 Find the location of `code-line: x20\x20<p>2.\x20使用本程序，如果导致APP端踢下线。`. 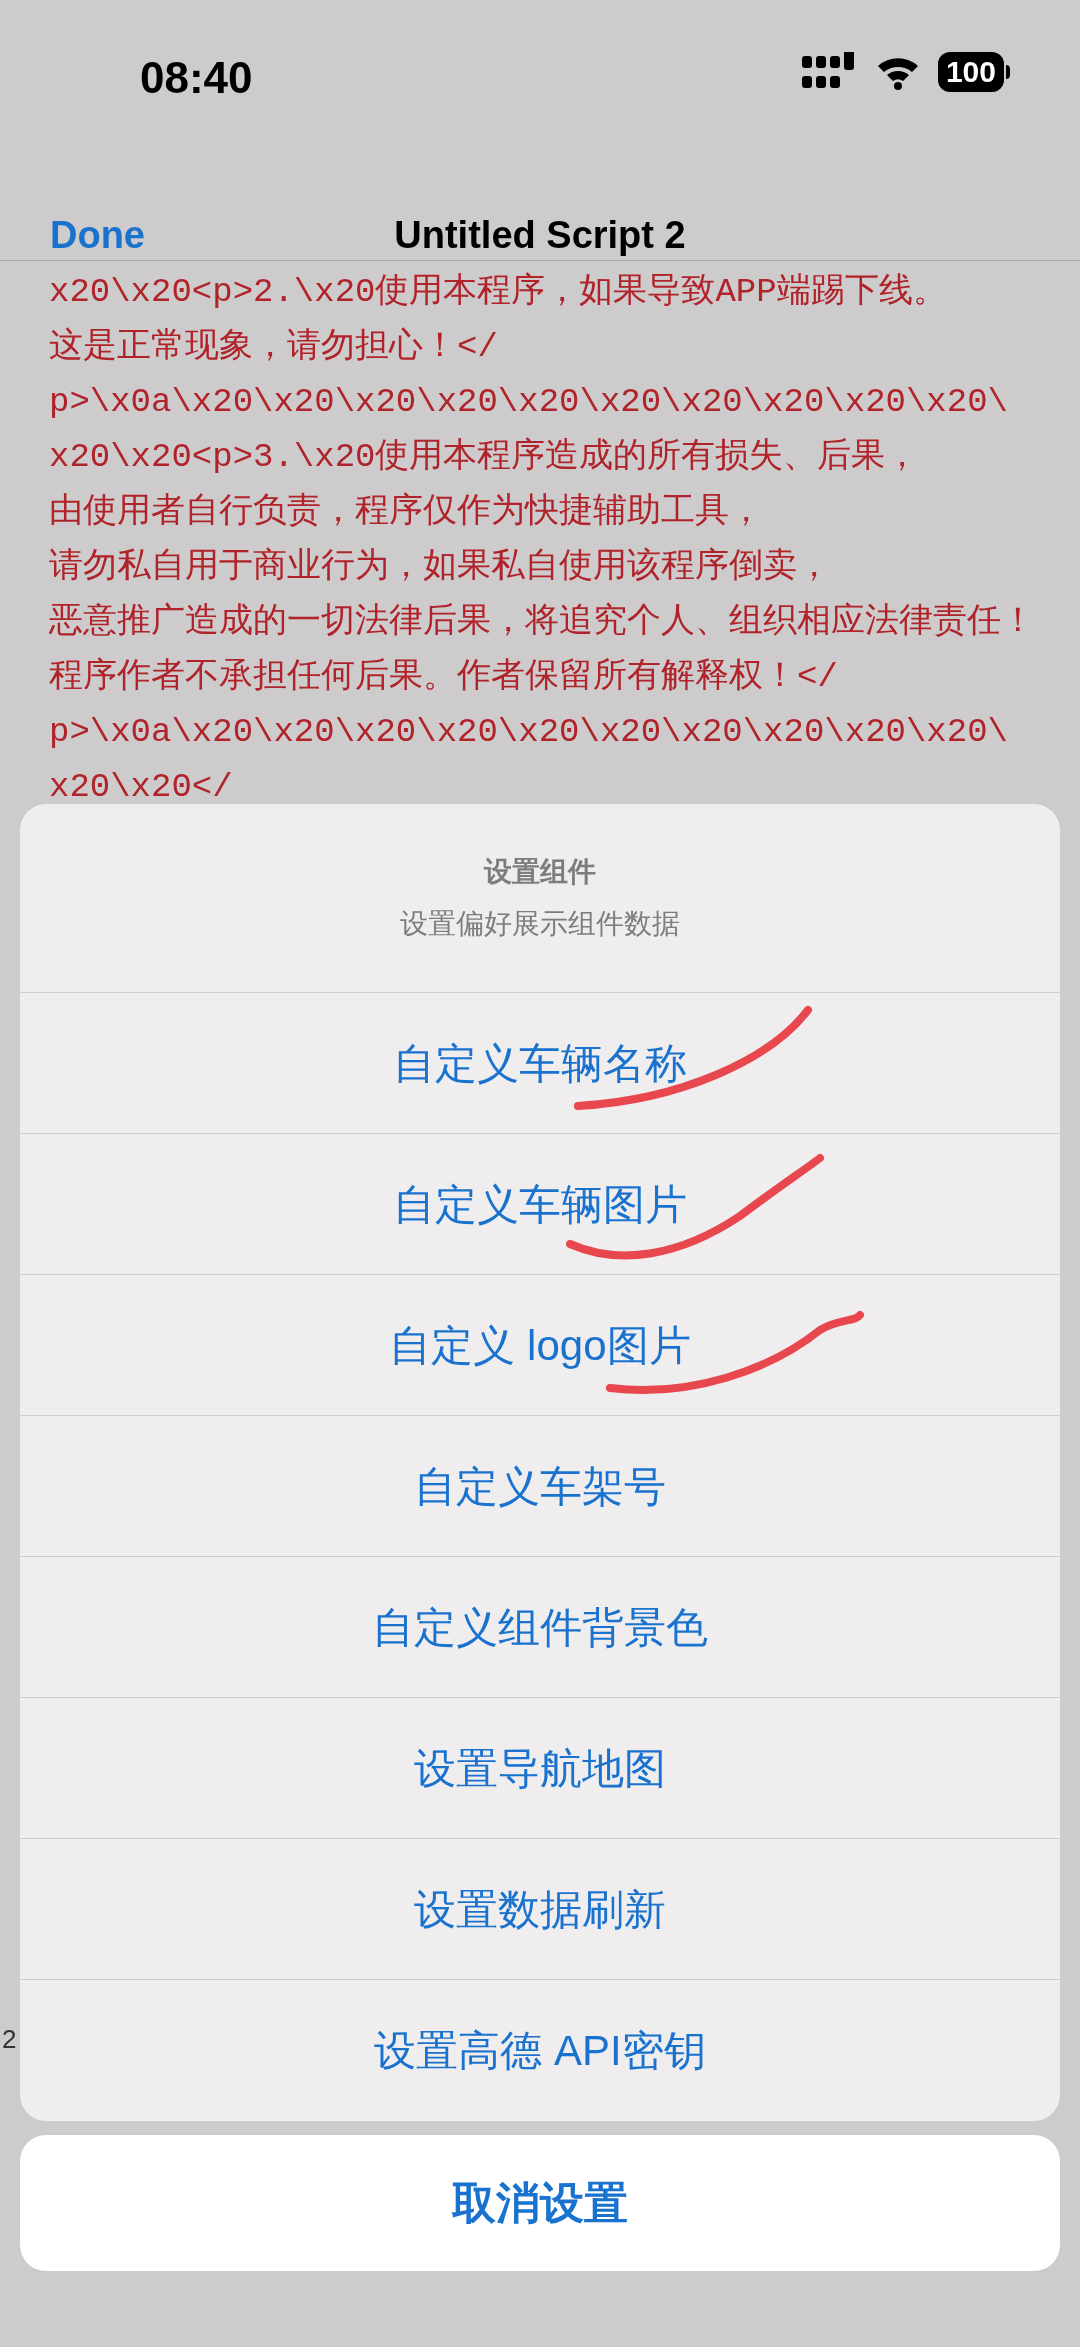

code-line: x20\x20<p>2.\x20使用本程序，如果导致APP端踢下线。 is located at coordinates (498, 292).